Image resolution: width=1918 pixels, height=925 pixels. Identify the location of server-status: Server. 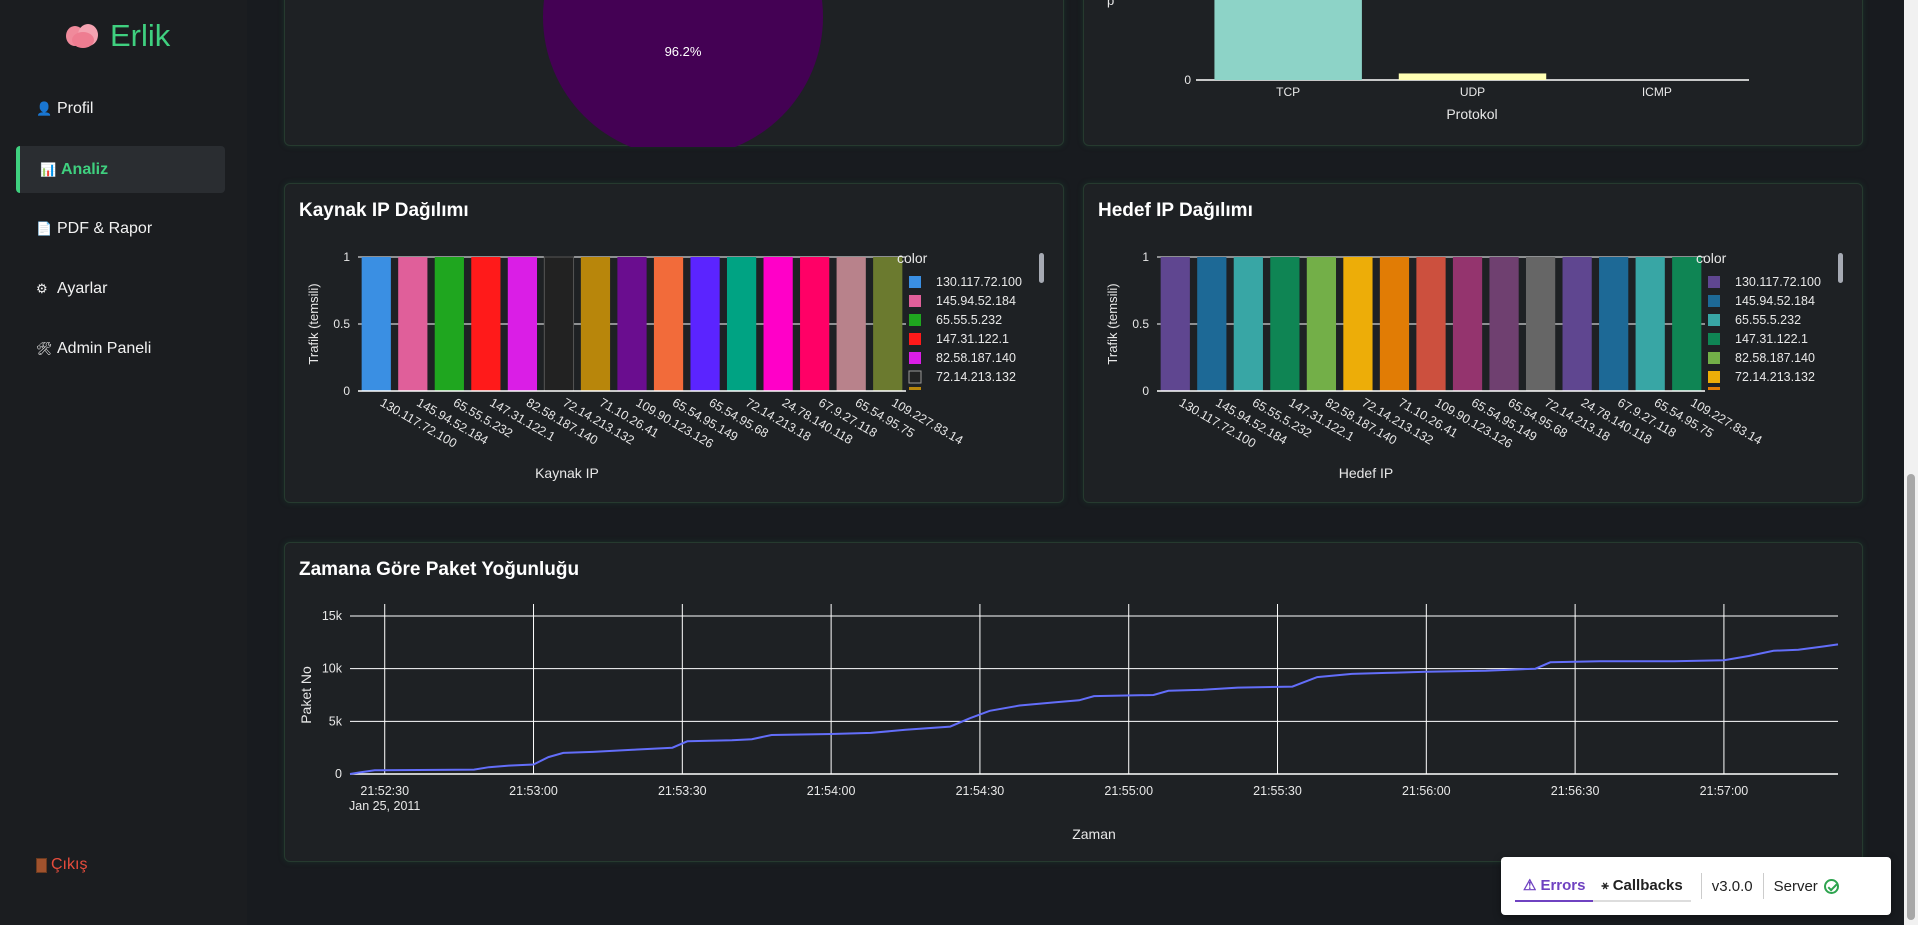
(1806, 886).